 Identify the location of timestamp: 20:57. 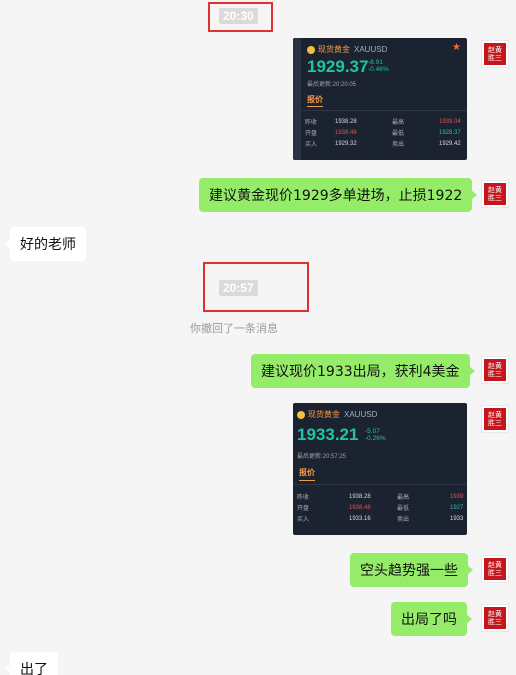
(238, 288).